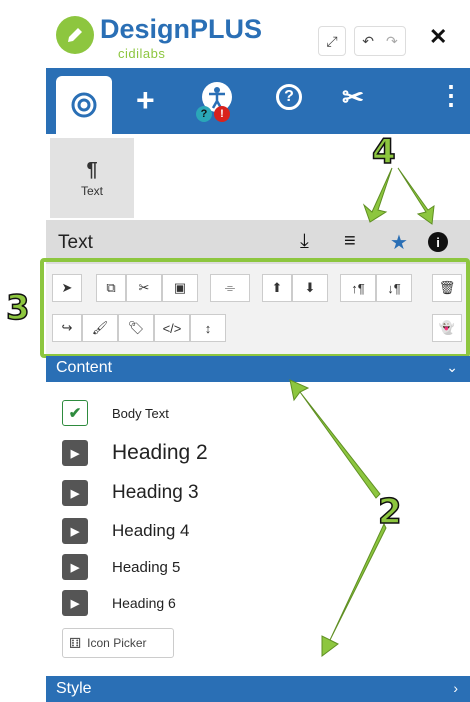 The height and width of the screenshot is (702, 470). What do you see at coordinates (389, 512) in the screenshot?
I see `annotation-2: 2` at bounding box center [389, 512].